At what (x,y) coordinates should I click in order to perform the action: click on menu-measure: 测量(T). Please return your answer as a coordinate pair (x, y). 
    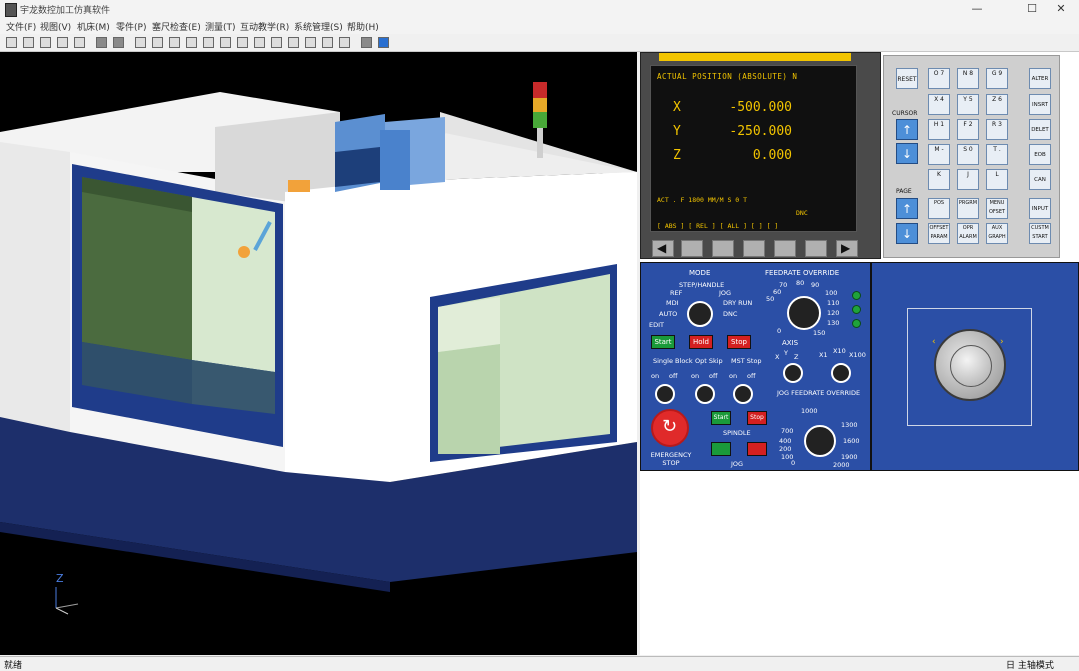
    Looking at the image, I should click on (220, 26).